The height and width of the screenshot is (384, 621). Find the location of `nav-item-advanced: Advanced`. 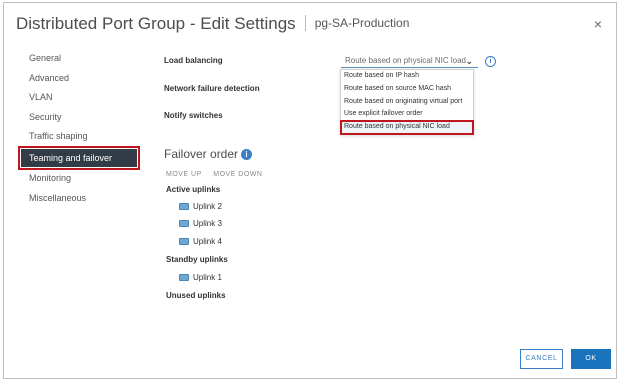

nav-item-advanced: Advanced is located at coordinates (78, 79).